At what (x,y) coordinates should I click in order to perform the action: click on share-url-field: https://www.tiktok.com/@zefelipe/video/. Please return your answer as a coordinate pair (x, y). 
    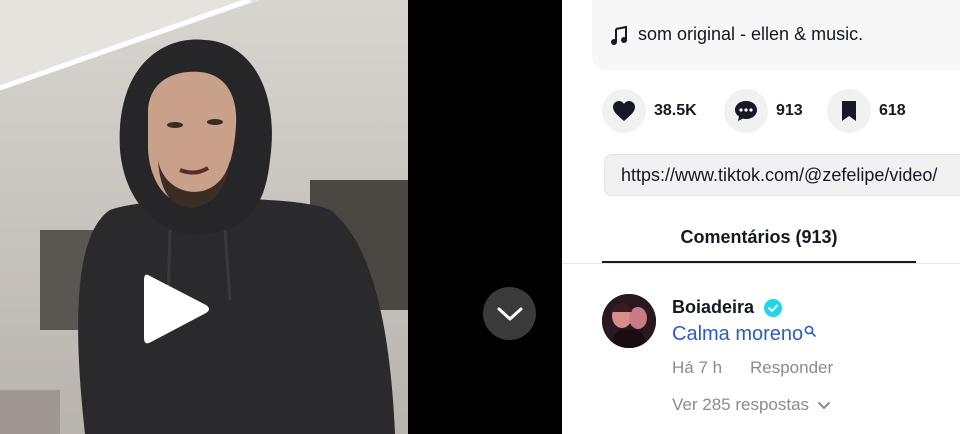
    Looking at the image, I should click on (782, 175).